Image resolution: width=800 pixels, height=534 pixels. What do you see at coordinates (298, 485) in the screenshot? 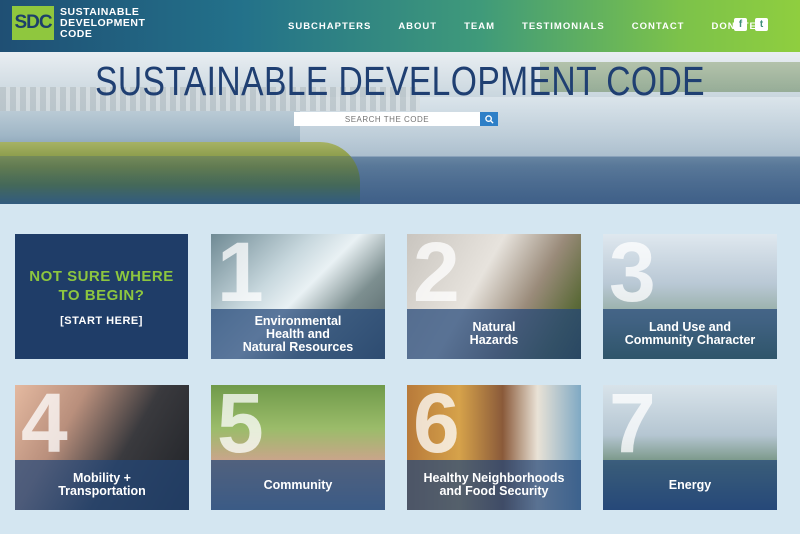
I see `tile-label: Community` at bounding box center [298, 485].